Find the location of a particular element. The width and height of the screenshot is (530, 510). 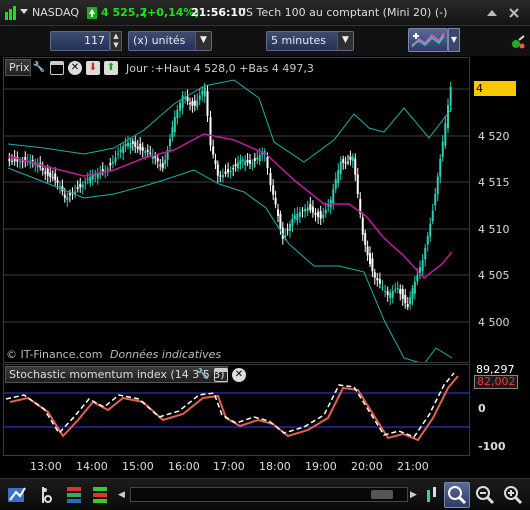

close-icon is located at coordinates (514, 13).